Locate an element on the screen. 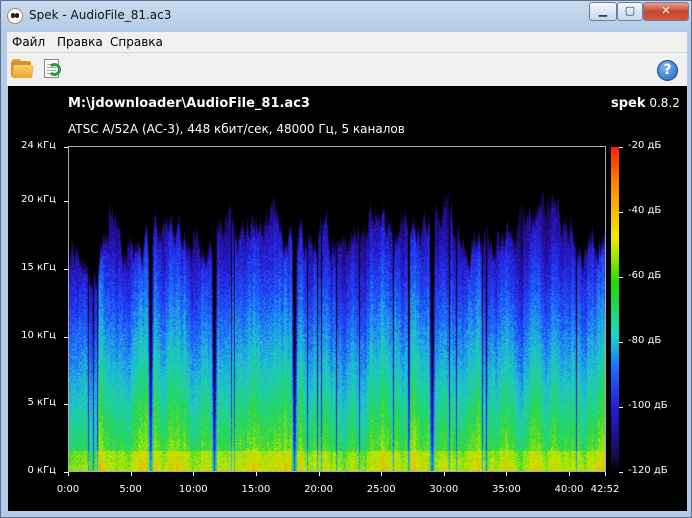  reload-document-icon is located at coordinates (52, 69).